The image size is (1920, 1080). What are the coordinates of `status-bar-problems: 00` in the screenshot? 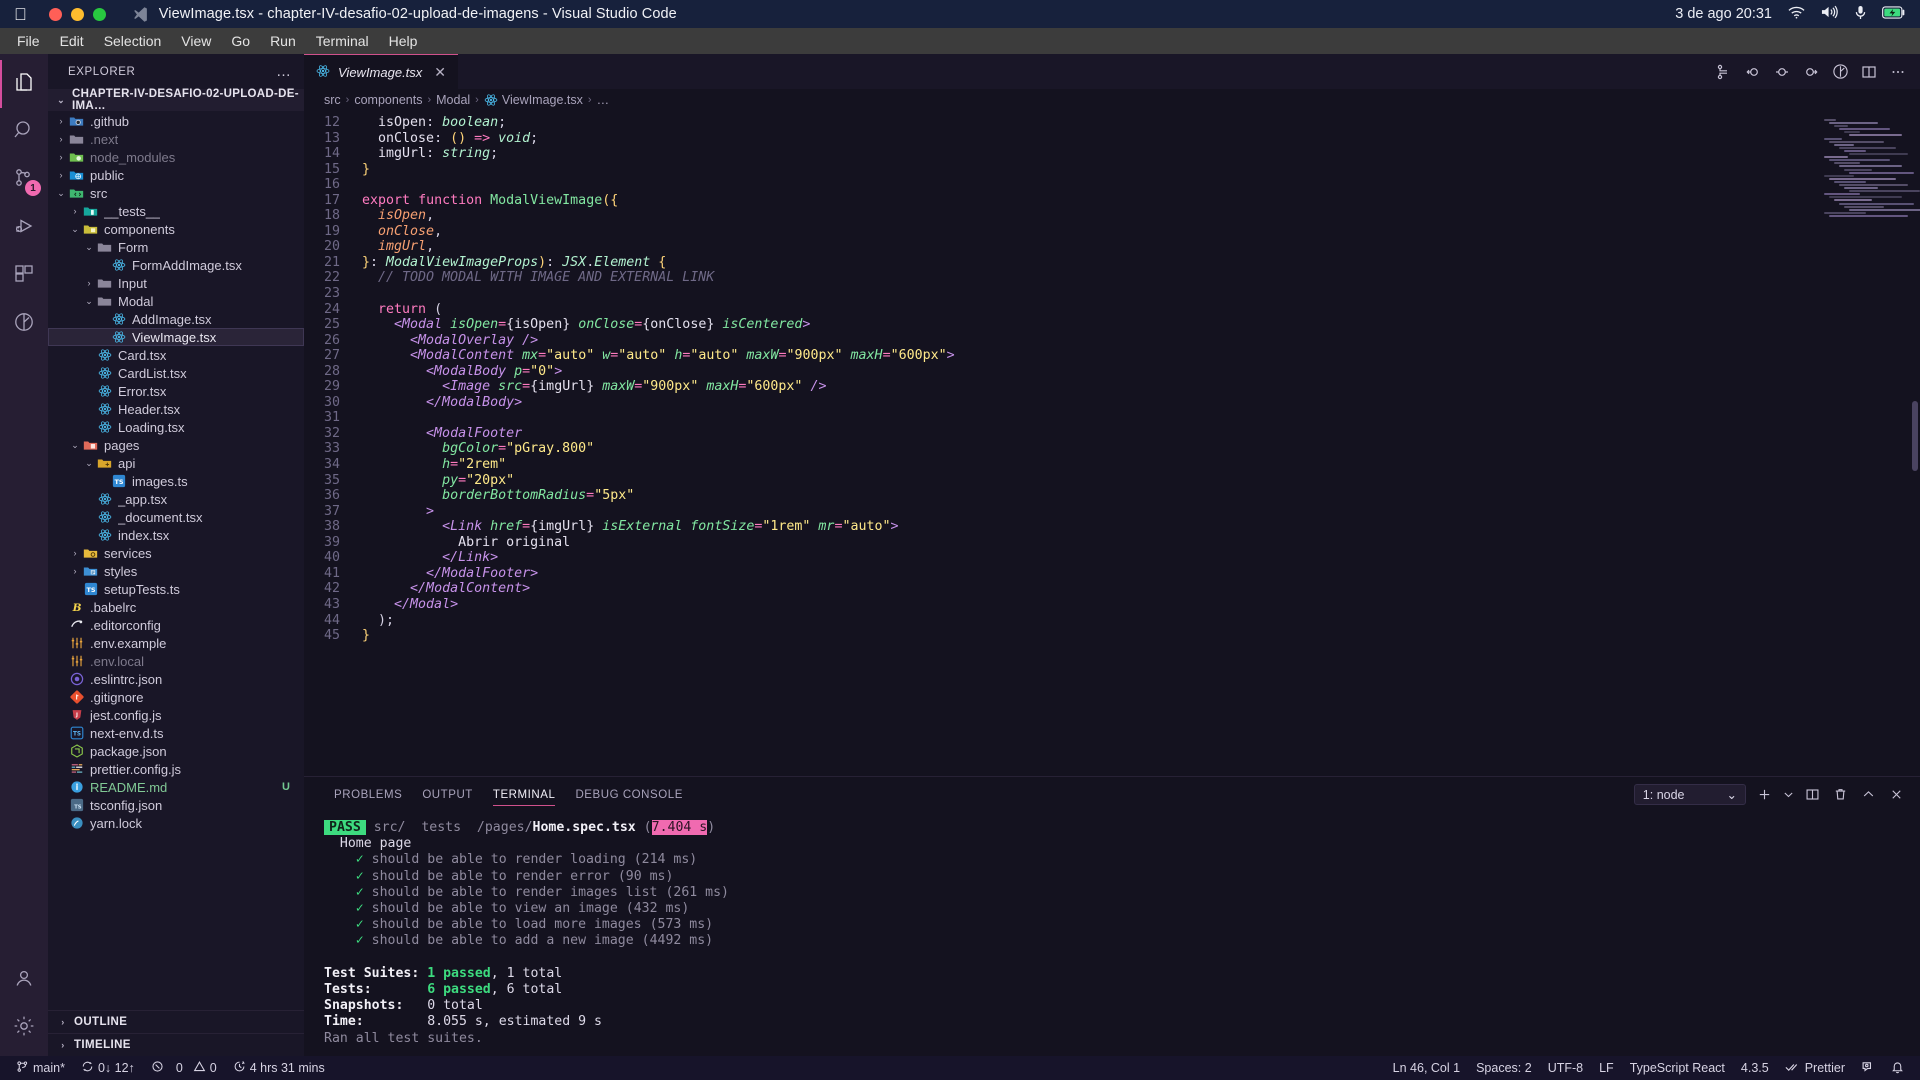 It's located at (184, 1068).